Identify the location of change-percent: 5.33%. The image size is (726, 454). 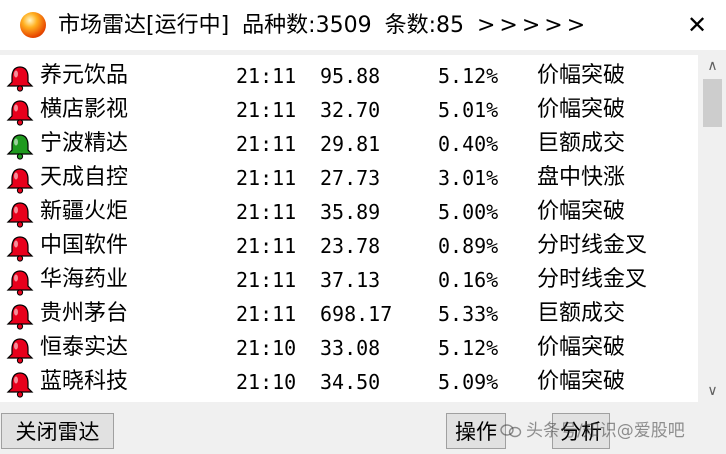
(468, 314).